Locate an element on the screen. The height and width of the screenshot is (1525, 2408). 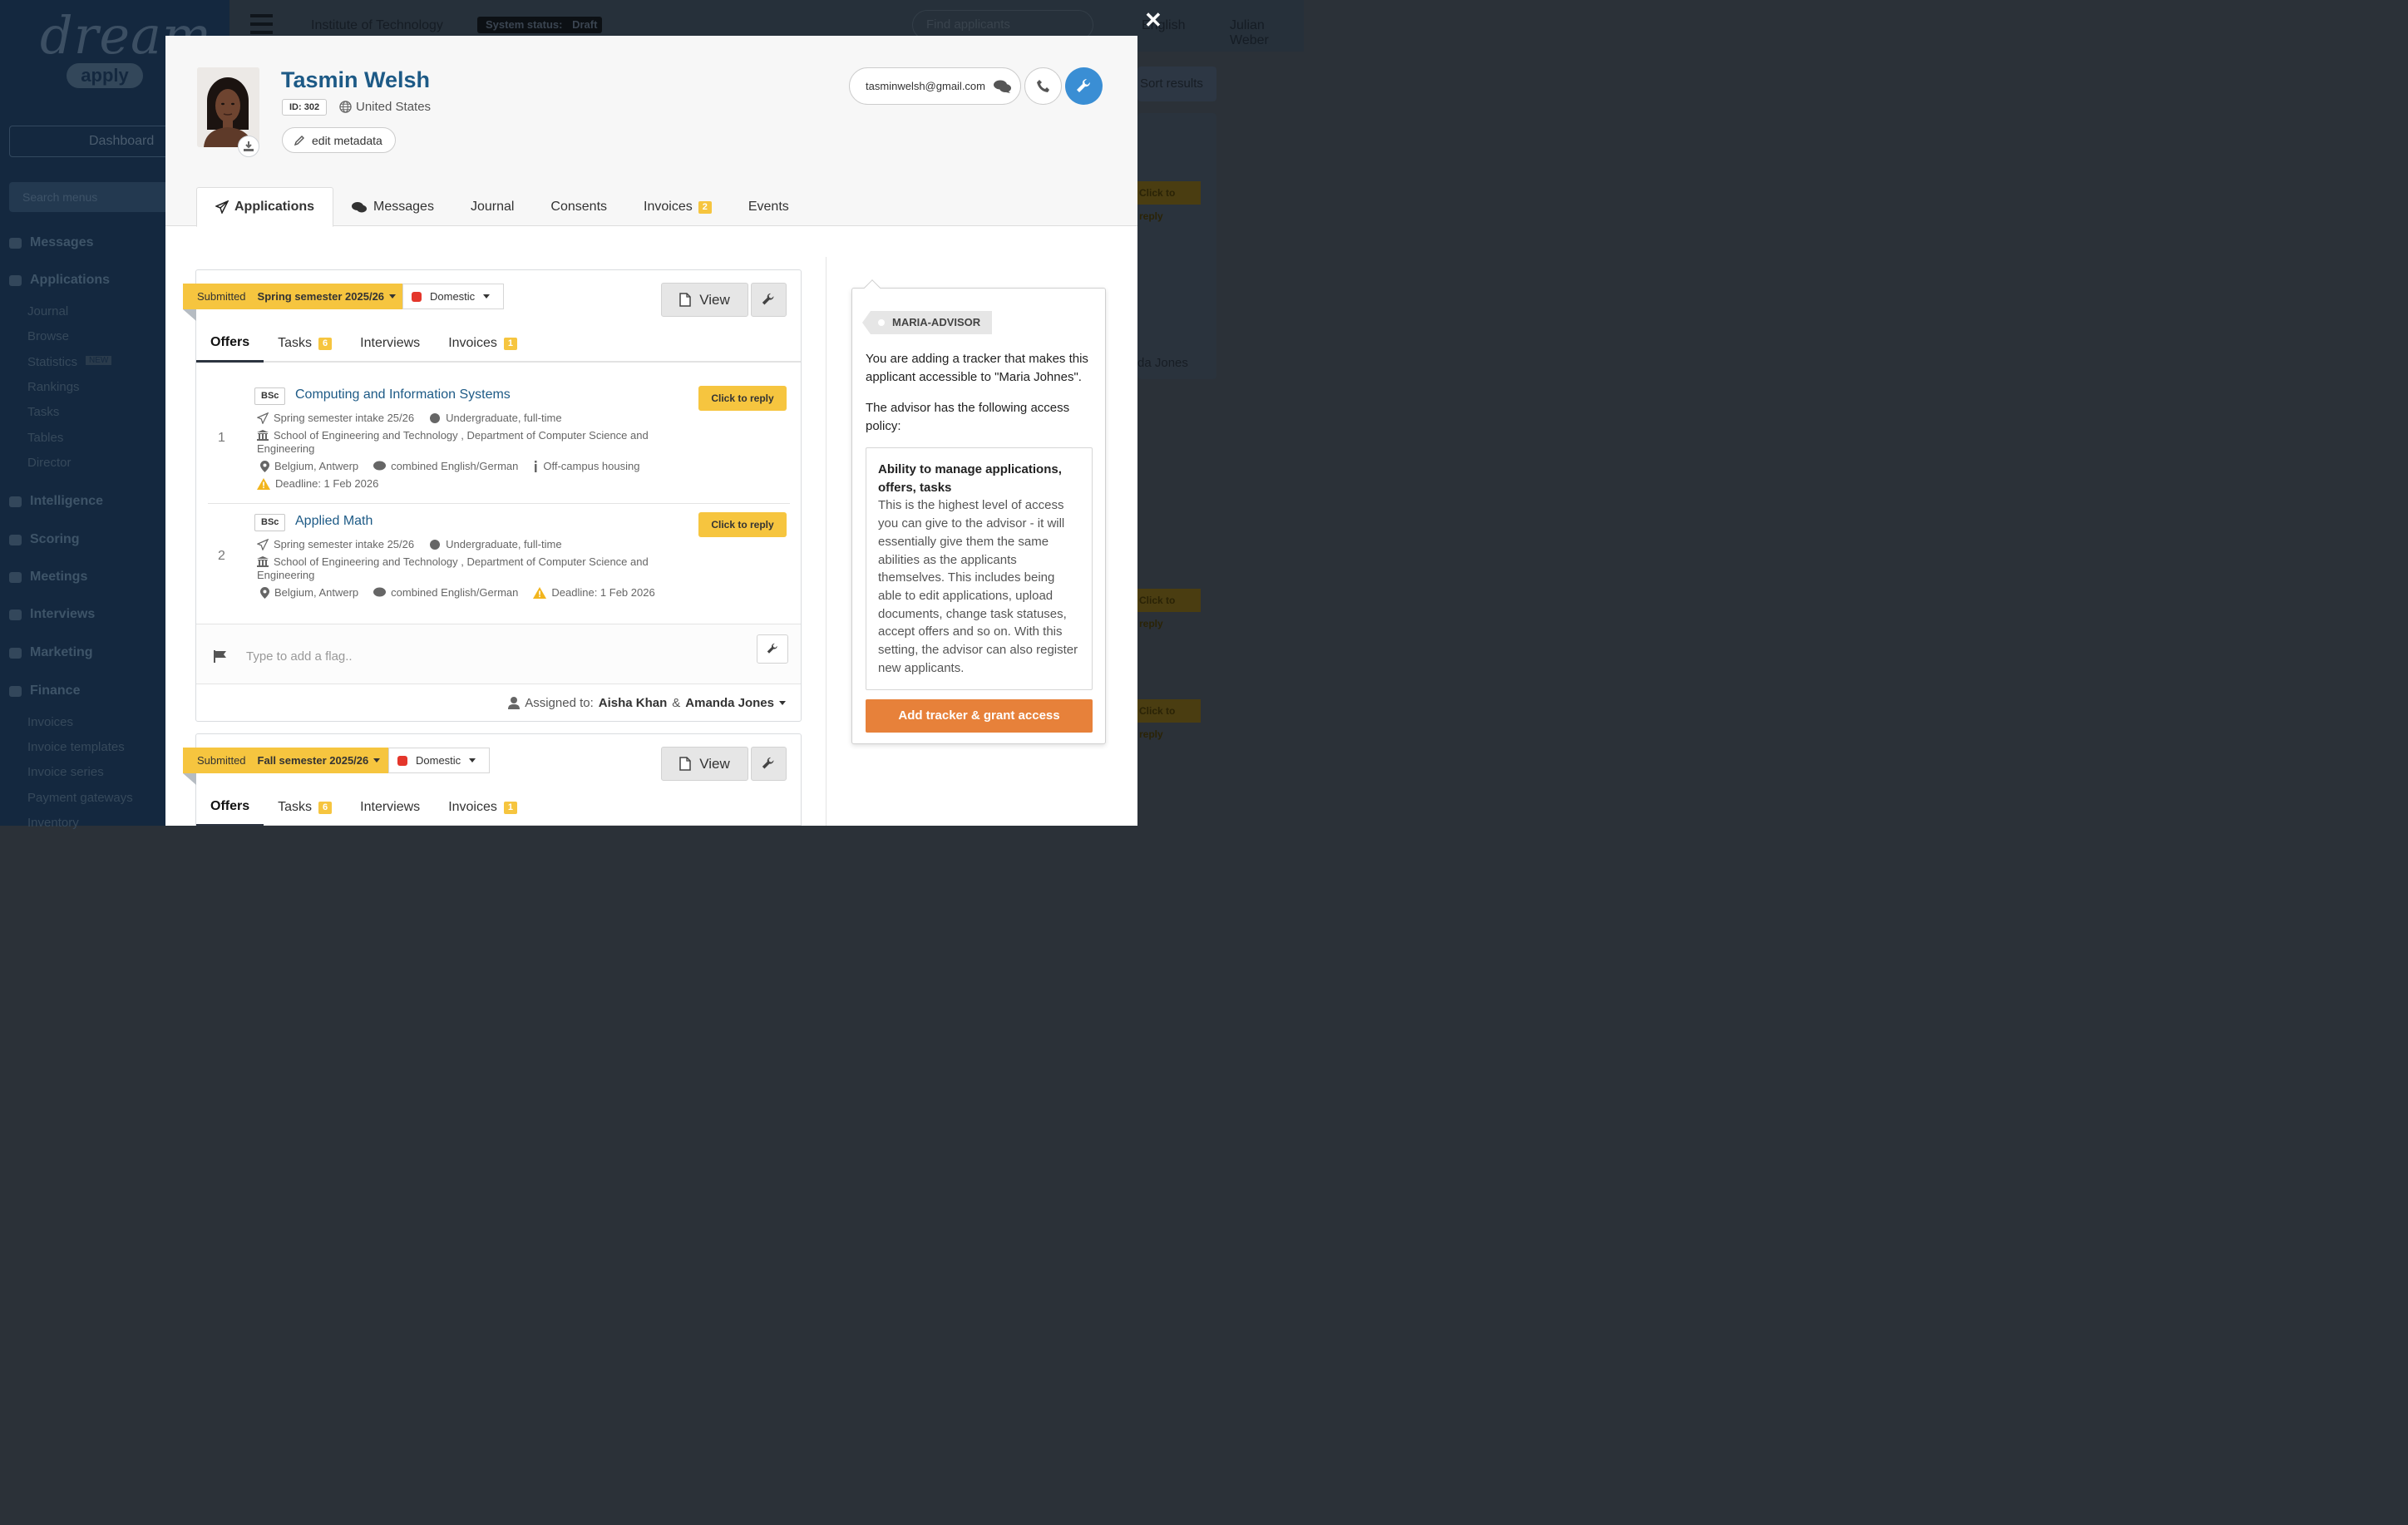
nav-director: Director is located at coordinates (50, 463).